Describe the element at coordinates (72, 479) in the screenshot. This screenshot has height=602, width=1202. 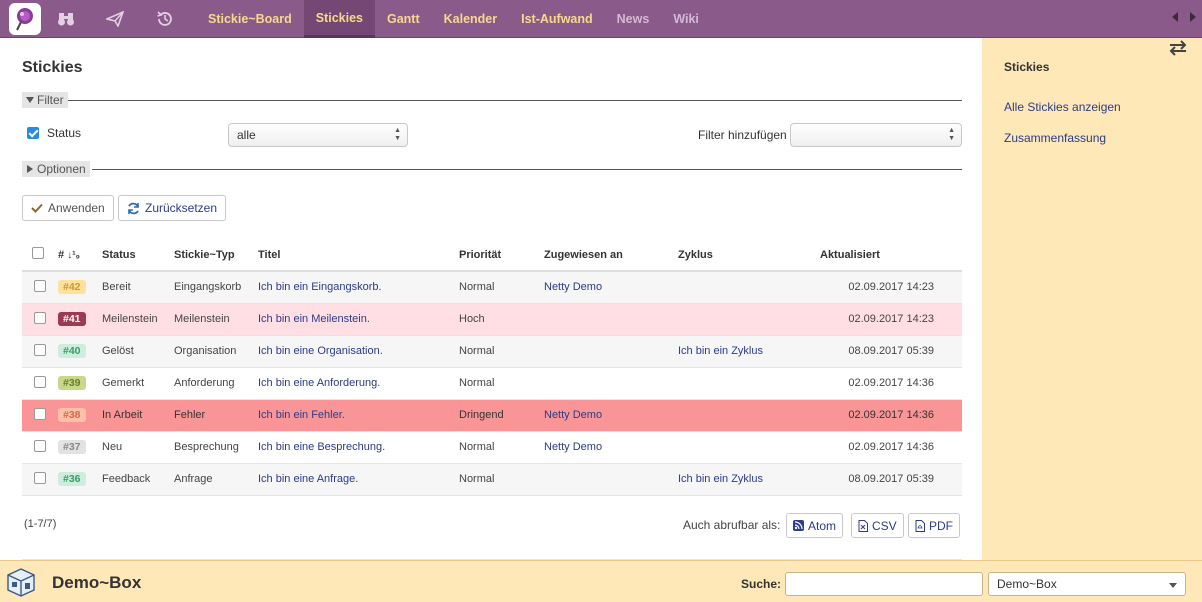
I see `id-badge: #36` at that location.